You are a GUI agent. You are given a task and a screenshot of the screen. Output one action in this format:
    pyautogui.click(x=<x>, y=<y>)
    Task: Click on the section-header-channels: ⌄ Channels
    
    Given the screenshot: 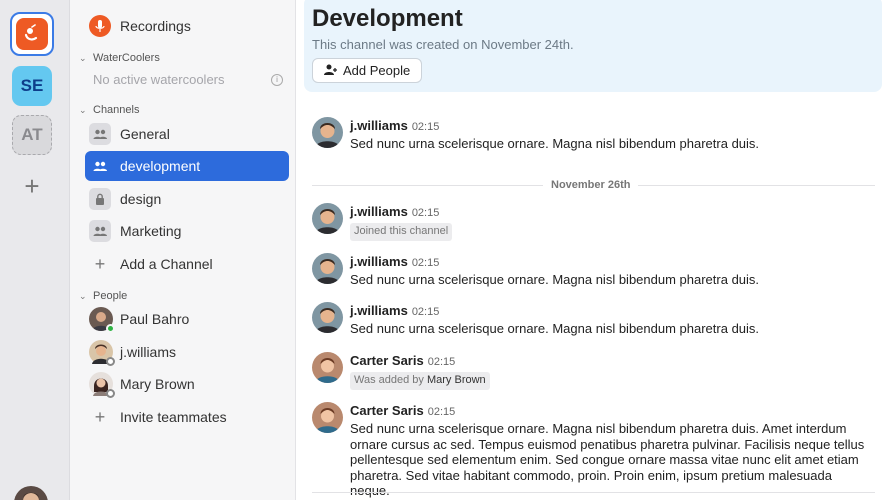 What is the action you would take?
    pyautogui.click(x=109, y=110)
    